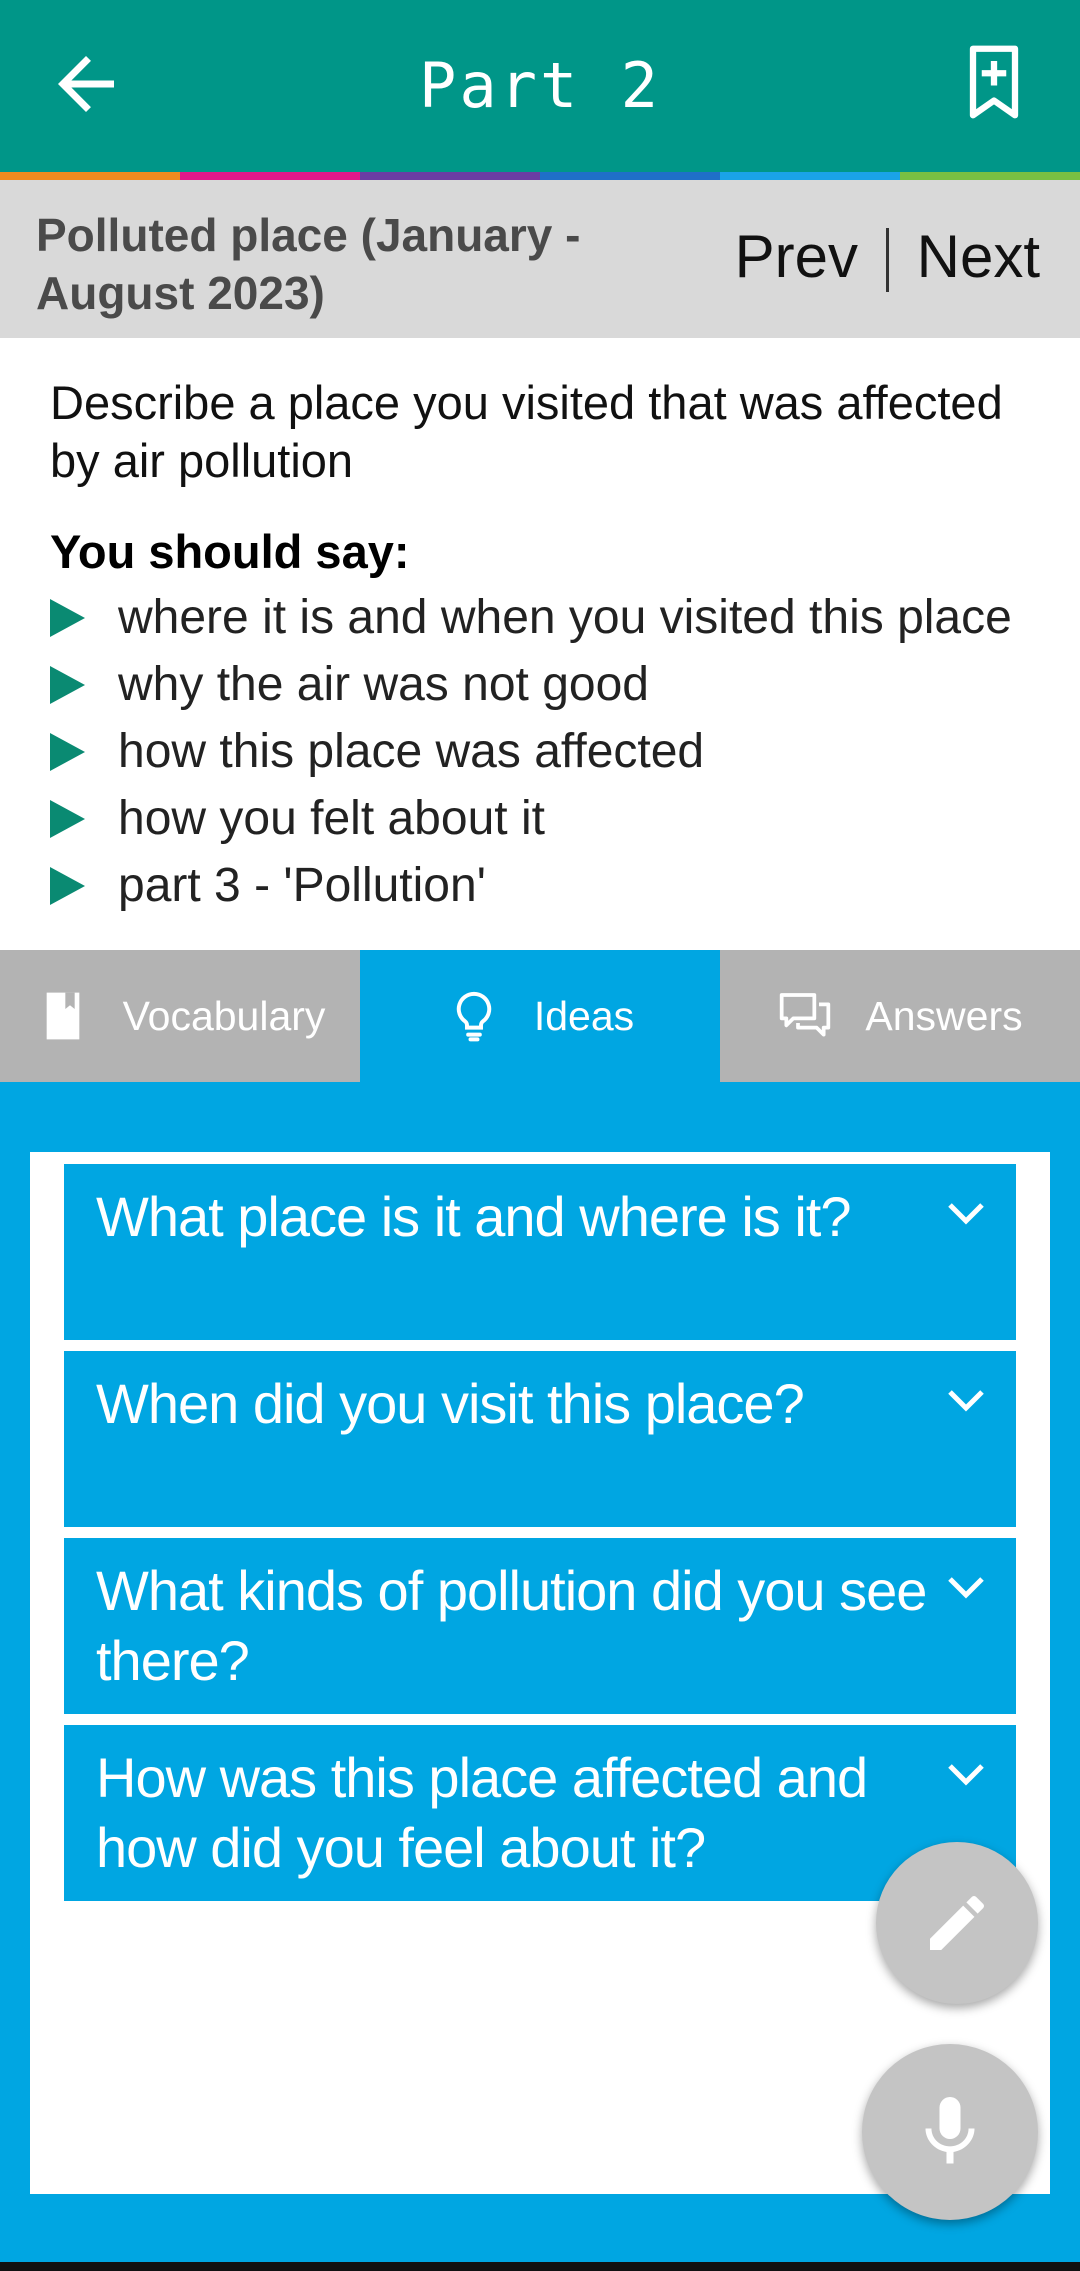  I want to click on microphone-icon, so click(950, 2130).